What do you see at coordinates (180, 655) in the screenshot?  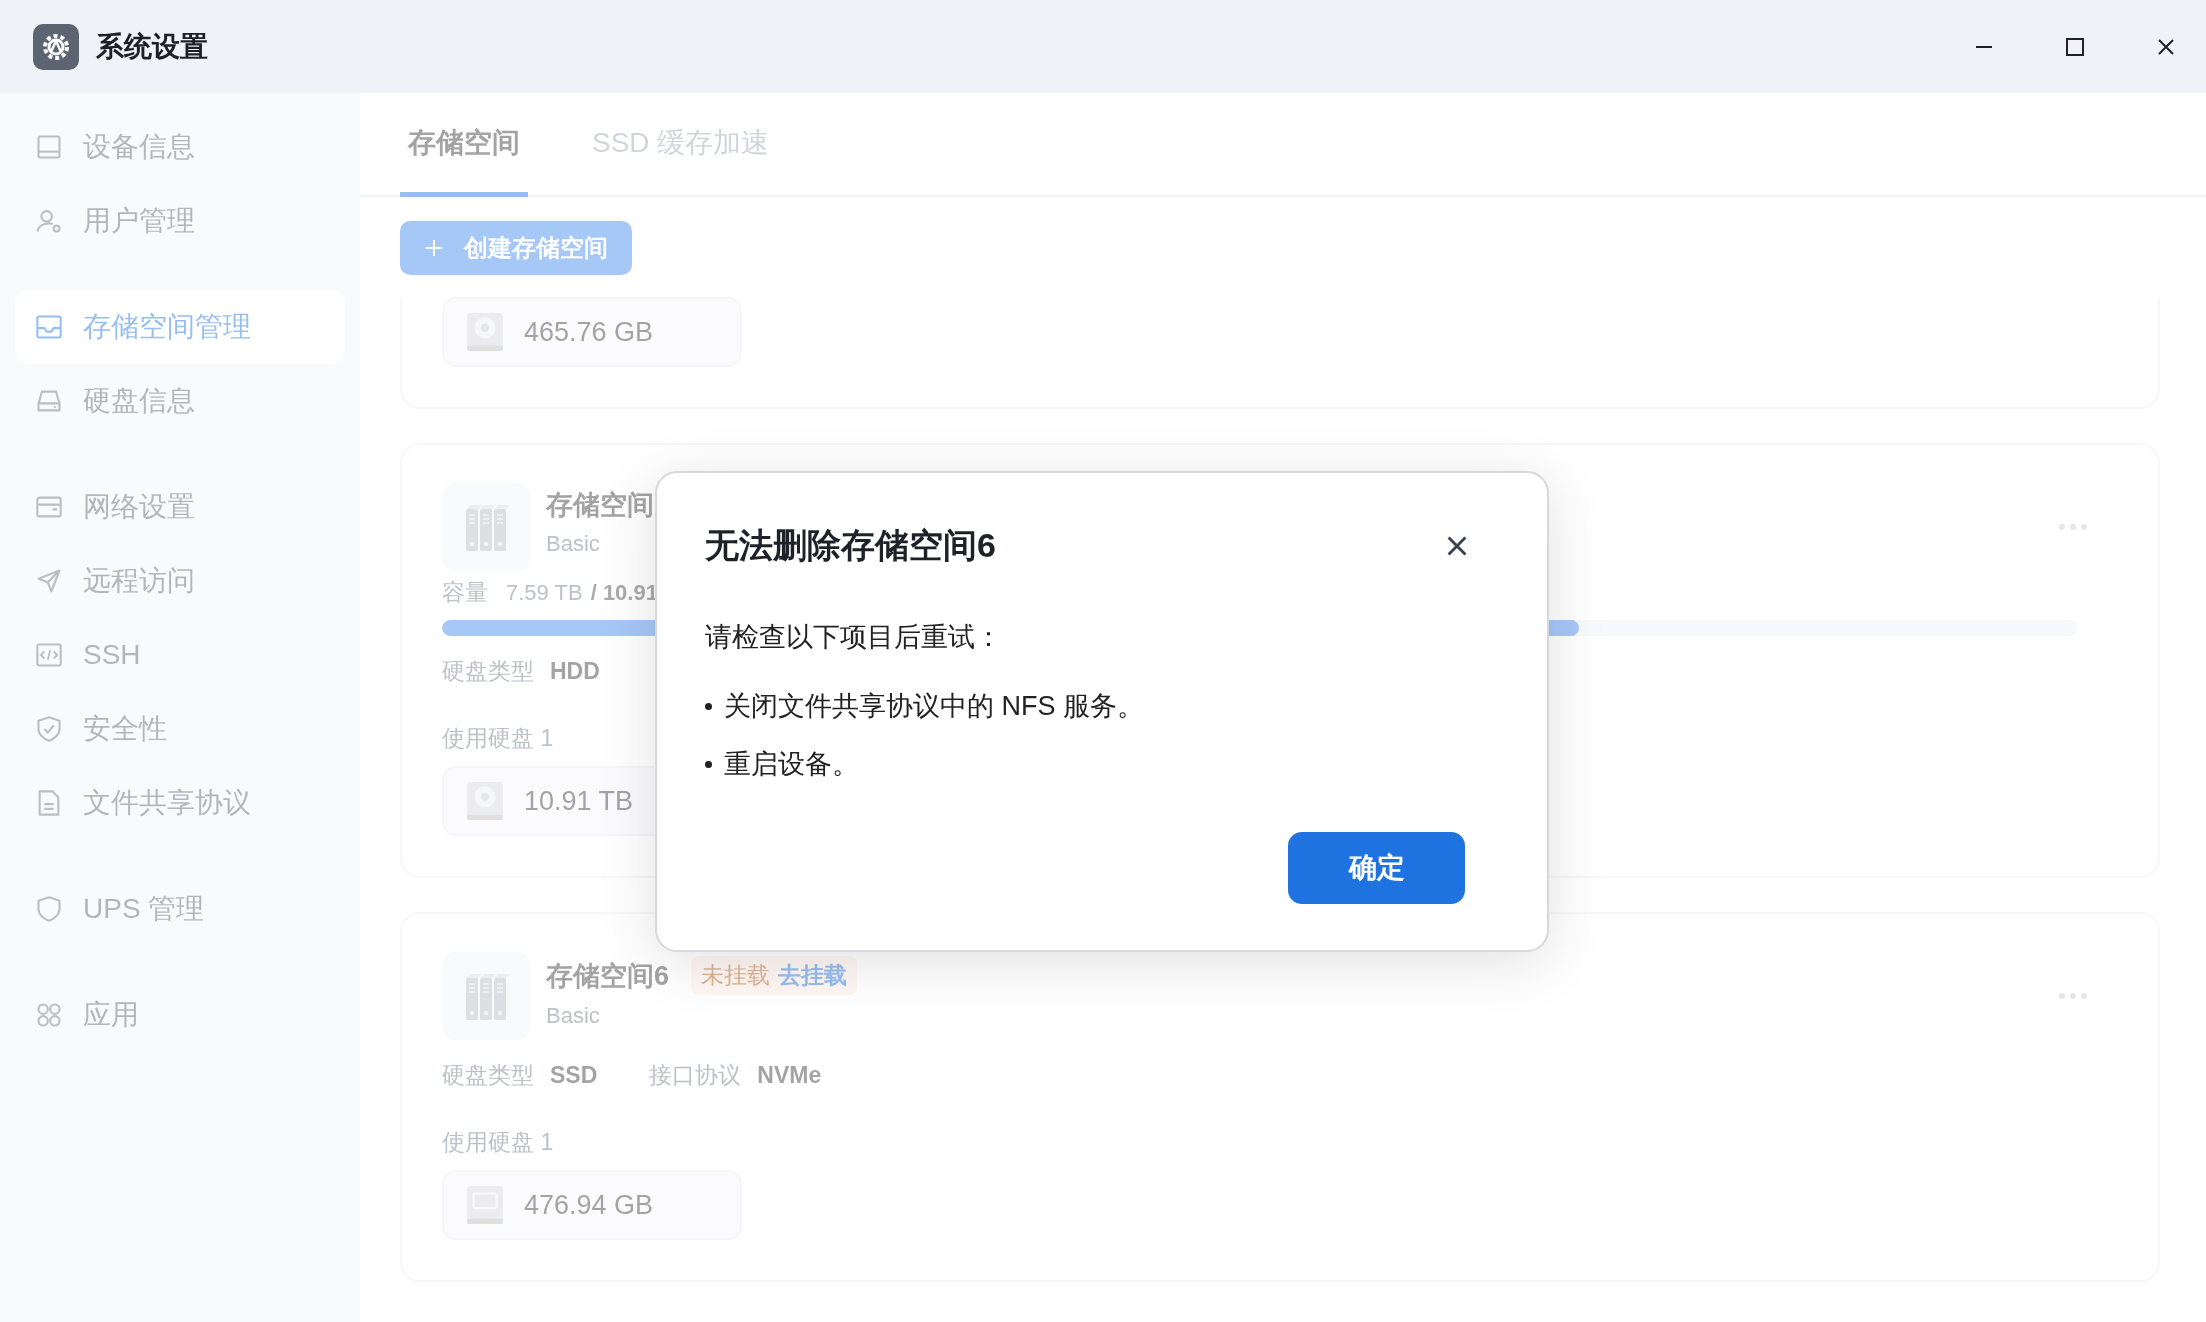 I see `sidebar-item: SSH` at bounding box center [180, 655].